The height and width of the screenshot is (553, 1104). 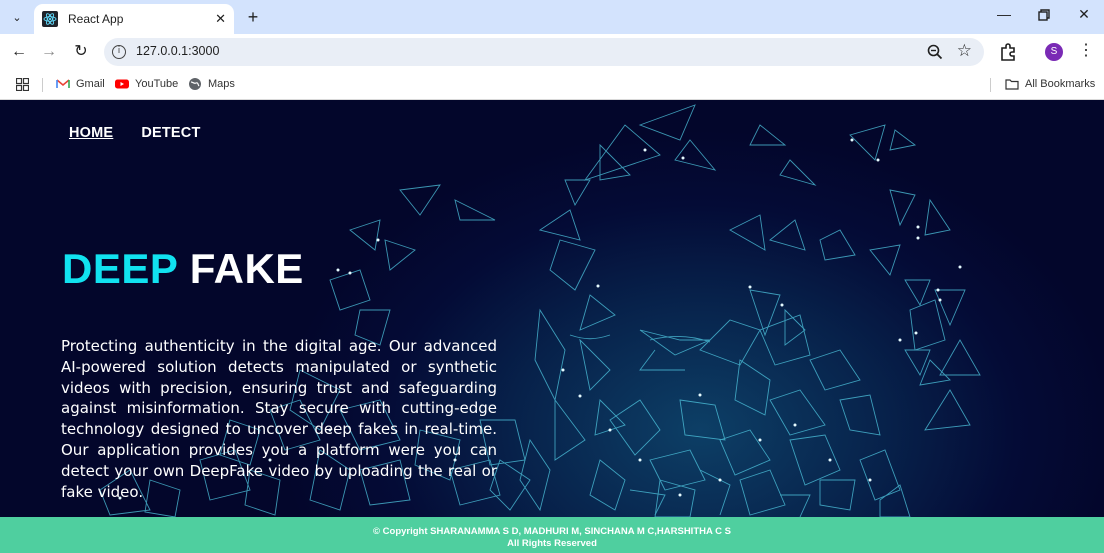 I want to click on close-window-icon: ✕, so click(x=1084, y=14).